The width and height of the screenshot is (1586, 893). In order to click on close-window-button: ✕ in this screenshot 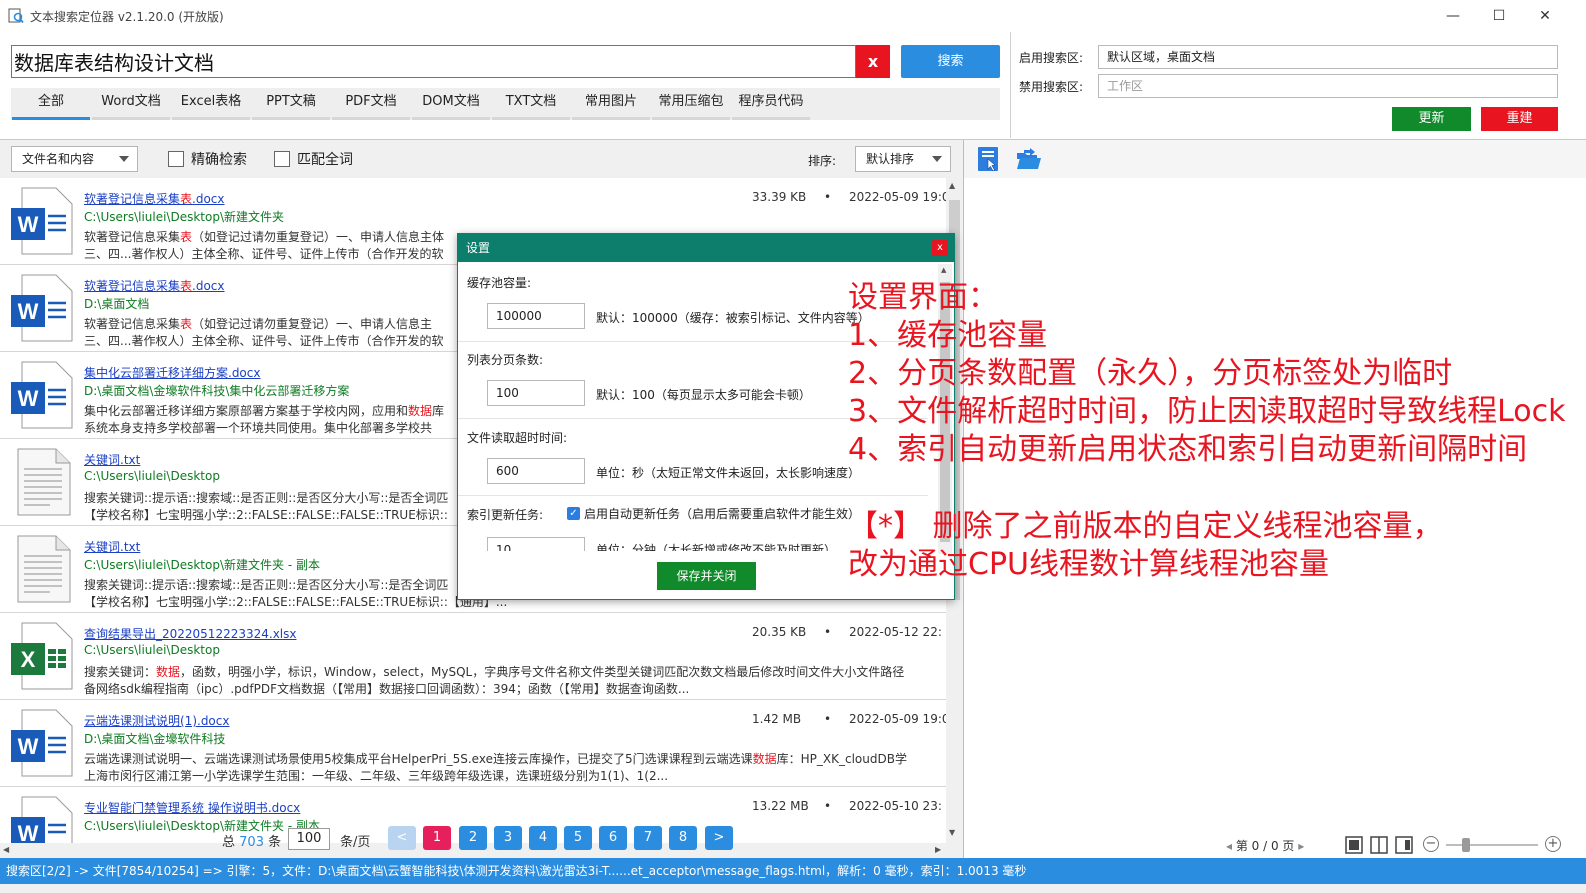, I will do `click(1545, 16)`.